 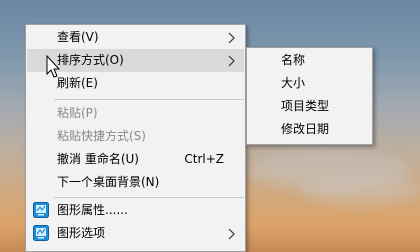 What do you see at coordinates (305, 129) in the screenshot?
I see `sort-option-date-modified-label: 修改日期` at bounding box center [305, 129].